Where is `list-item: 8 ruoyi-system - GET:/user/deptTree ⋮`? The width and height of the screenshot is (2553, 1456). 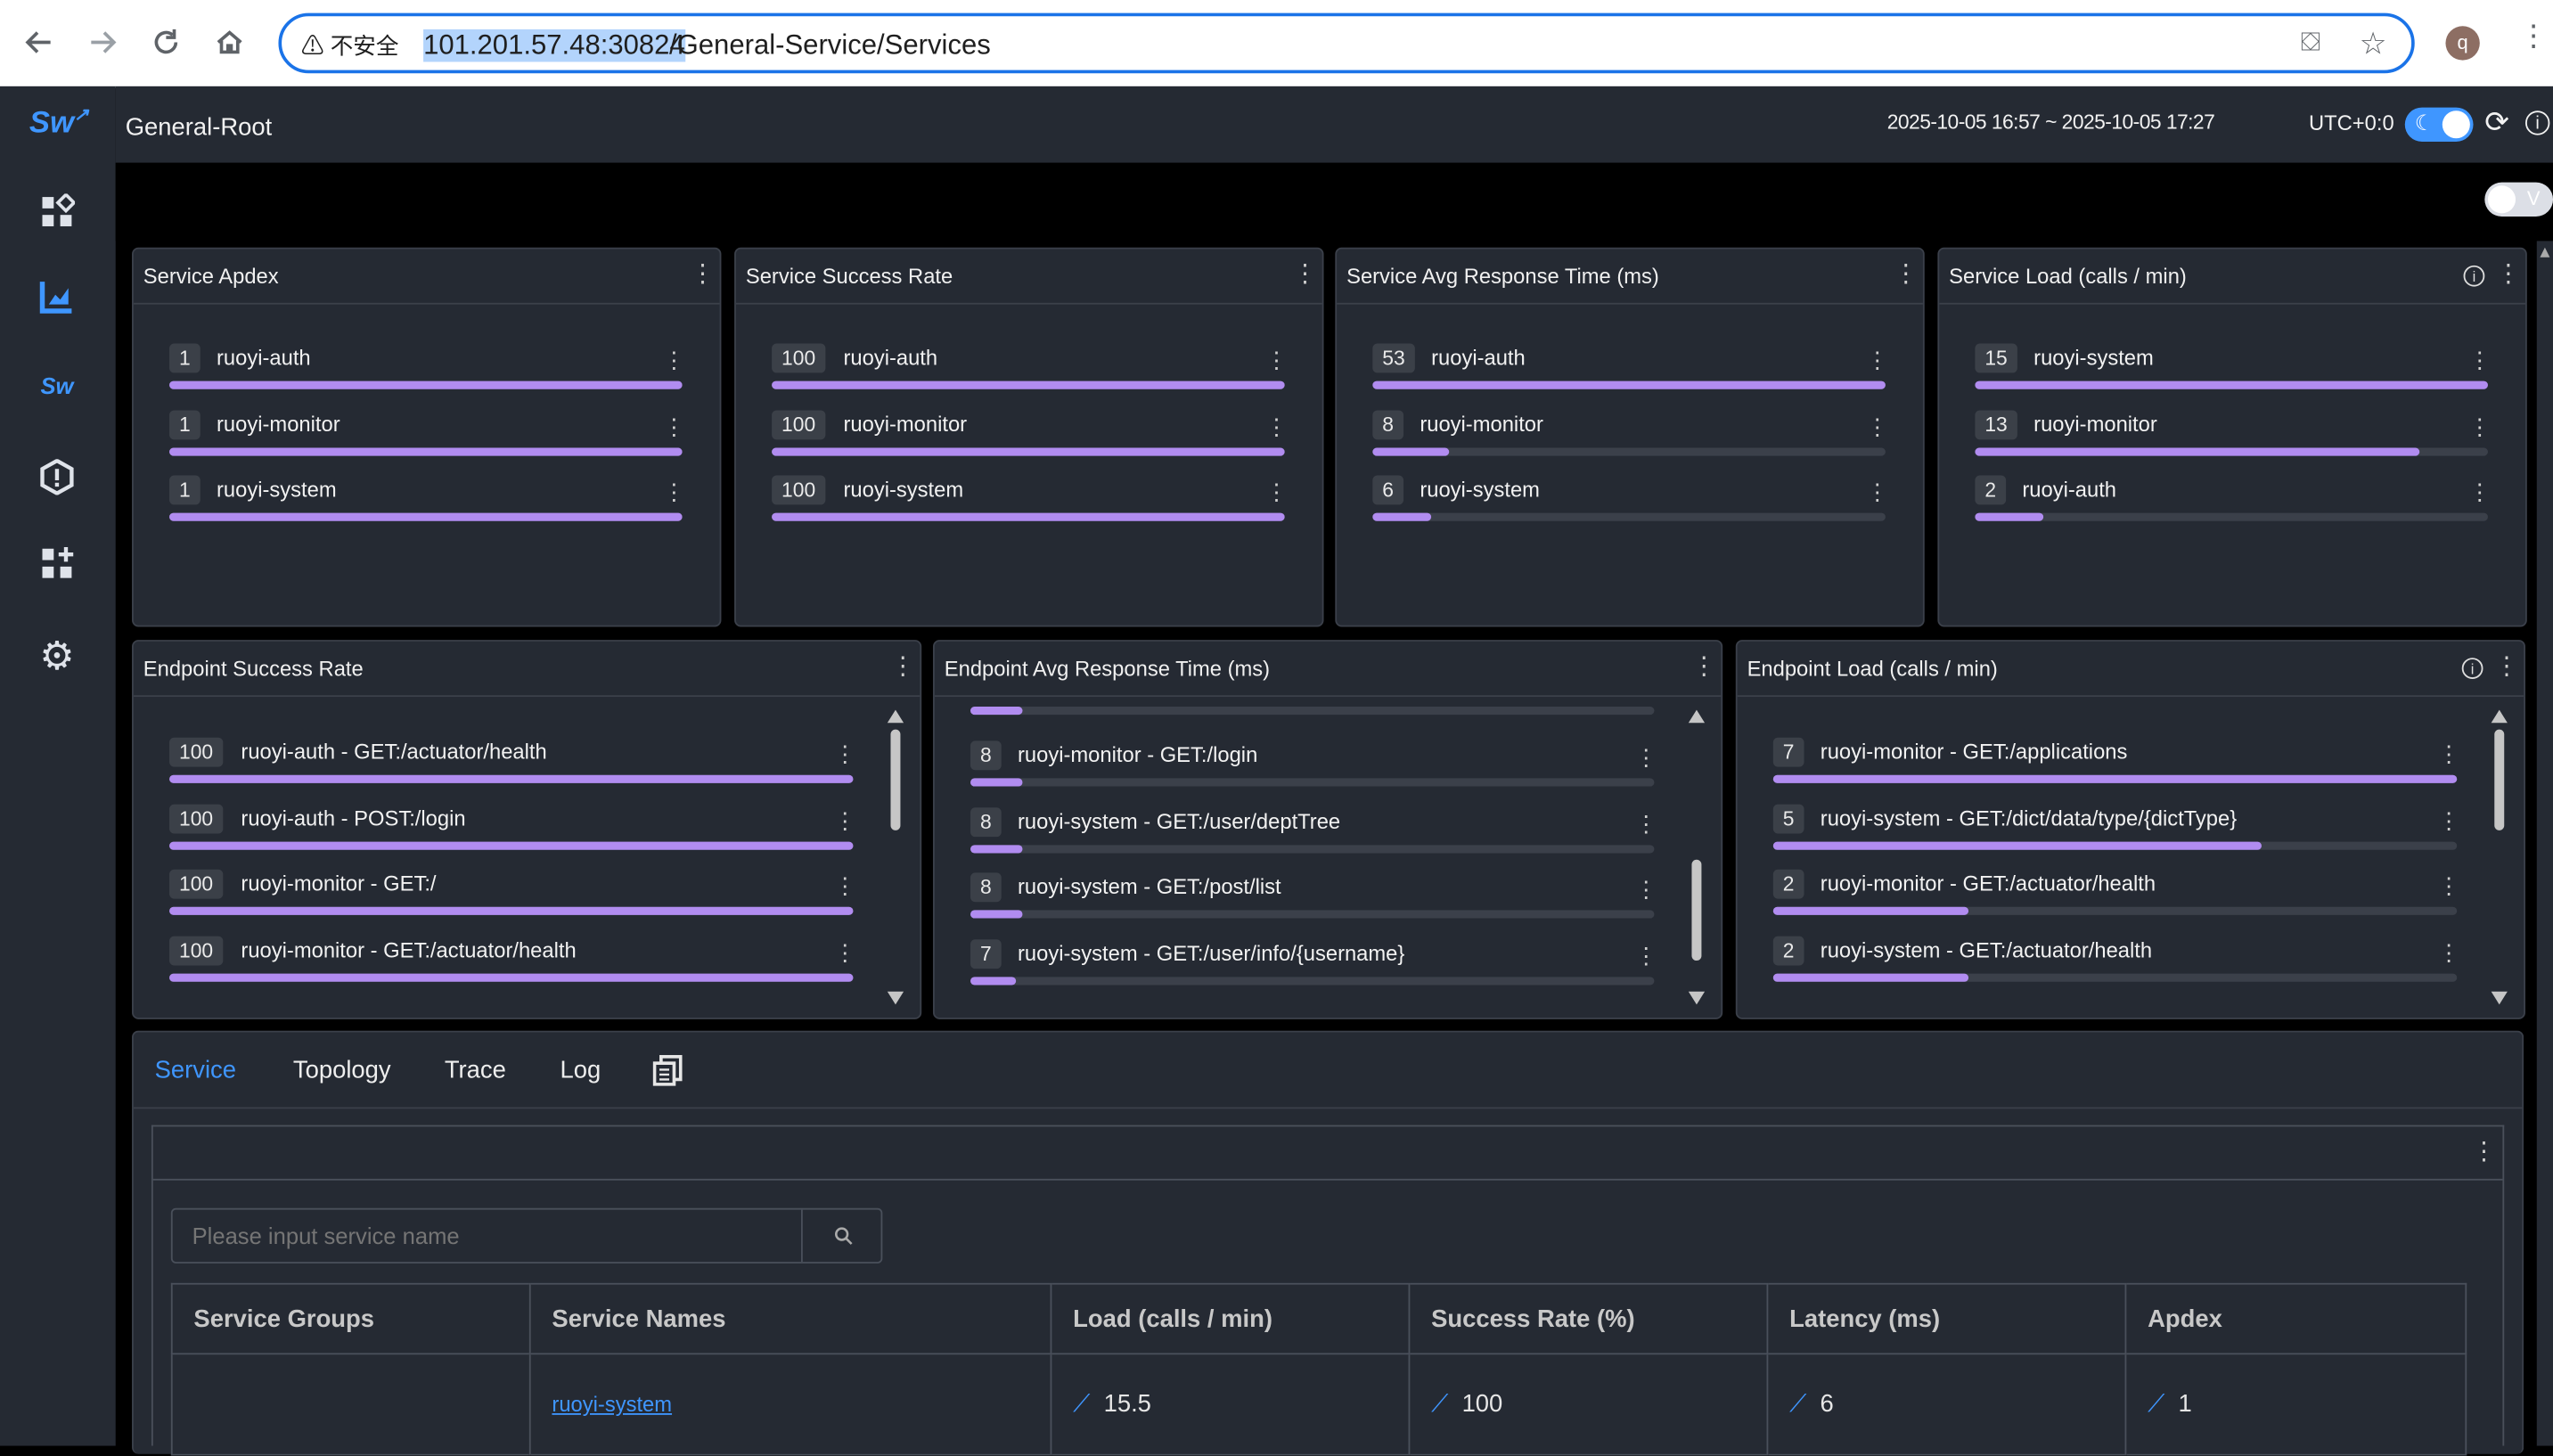 list-item: 8 ruoyi-system - GET:/user/deptTree ⋮ is located at coordinates (1313, 834).